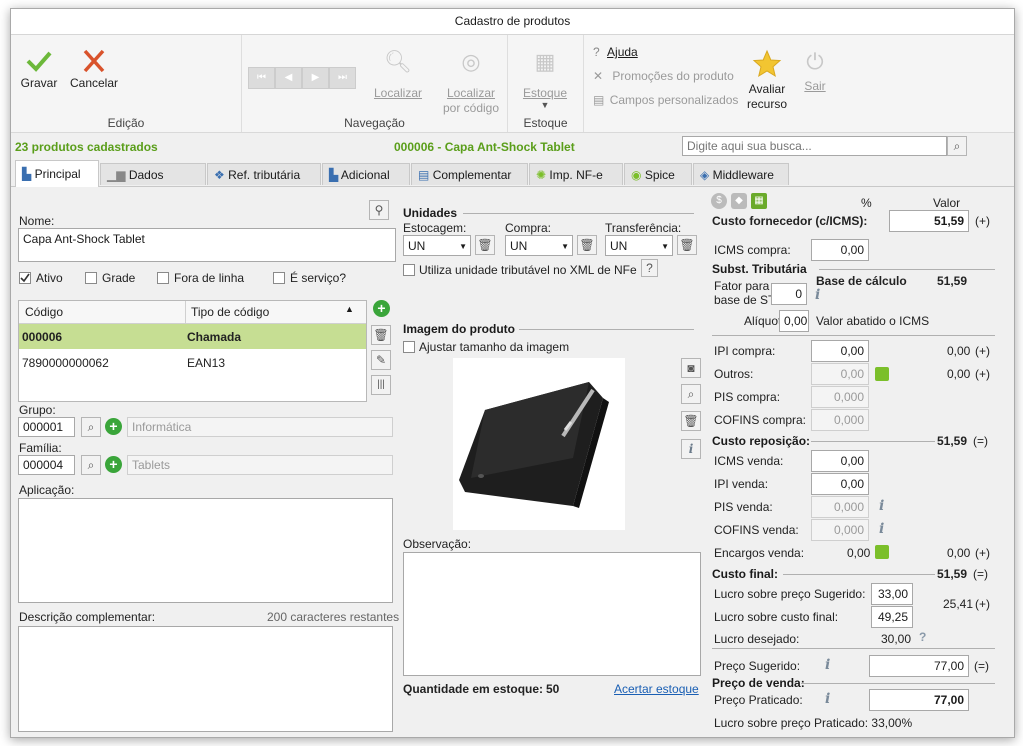 The width and height of the screenshot is (1023, 746). I want to click on lucro-custo-field: 49,25, so click(892, 617).